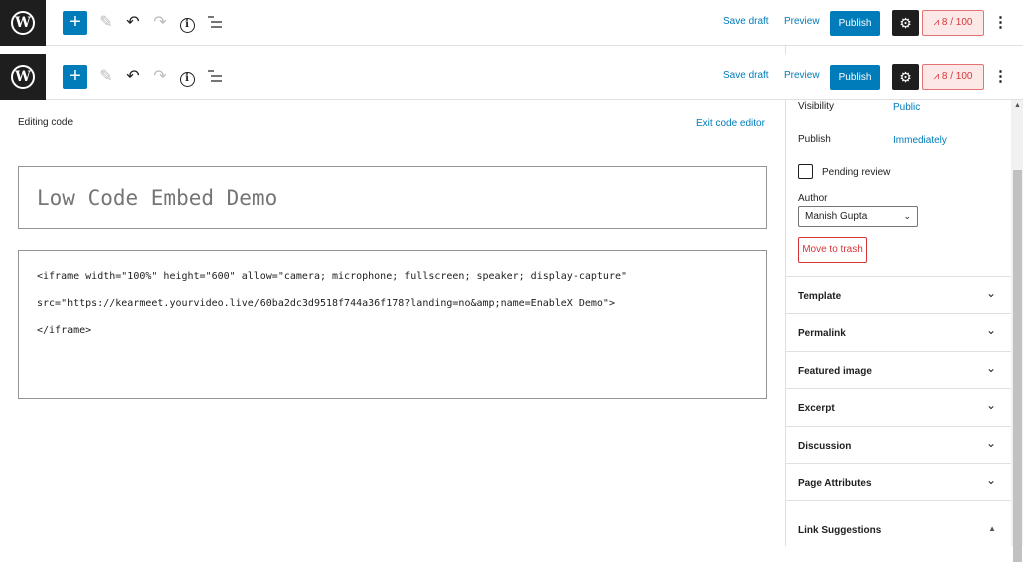  Describe the element at coordinates (730, 123) in the screenshot. I see `exit-code-editor-button: Exit code editor` at that location.